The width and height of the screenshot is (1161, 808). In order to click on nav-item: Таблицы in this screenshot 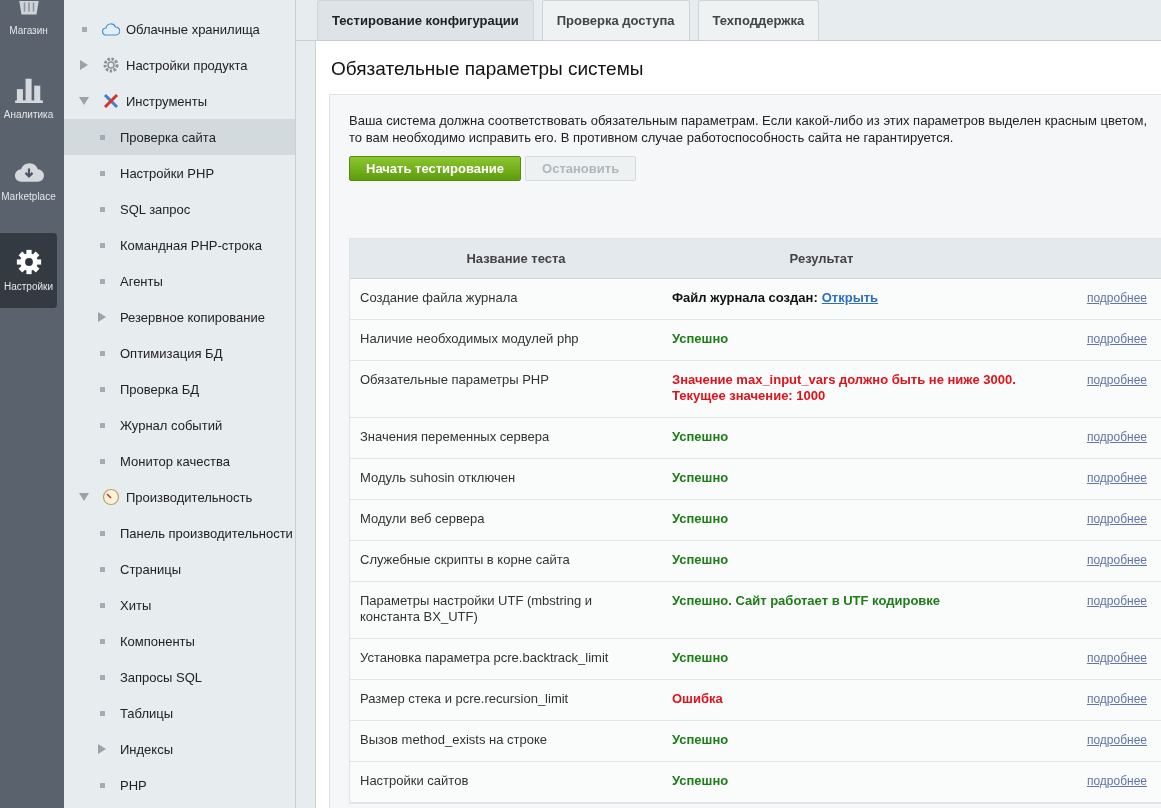, I will do `click(179, 713)`.